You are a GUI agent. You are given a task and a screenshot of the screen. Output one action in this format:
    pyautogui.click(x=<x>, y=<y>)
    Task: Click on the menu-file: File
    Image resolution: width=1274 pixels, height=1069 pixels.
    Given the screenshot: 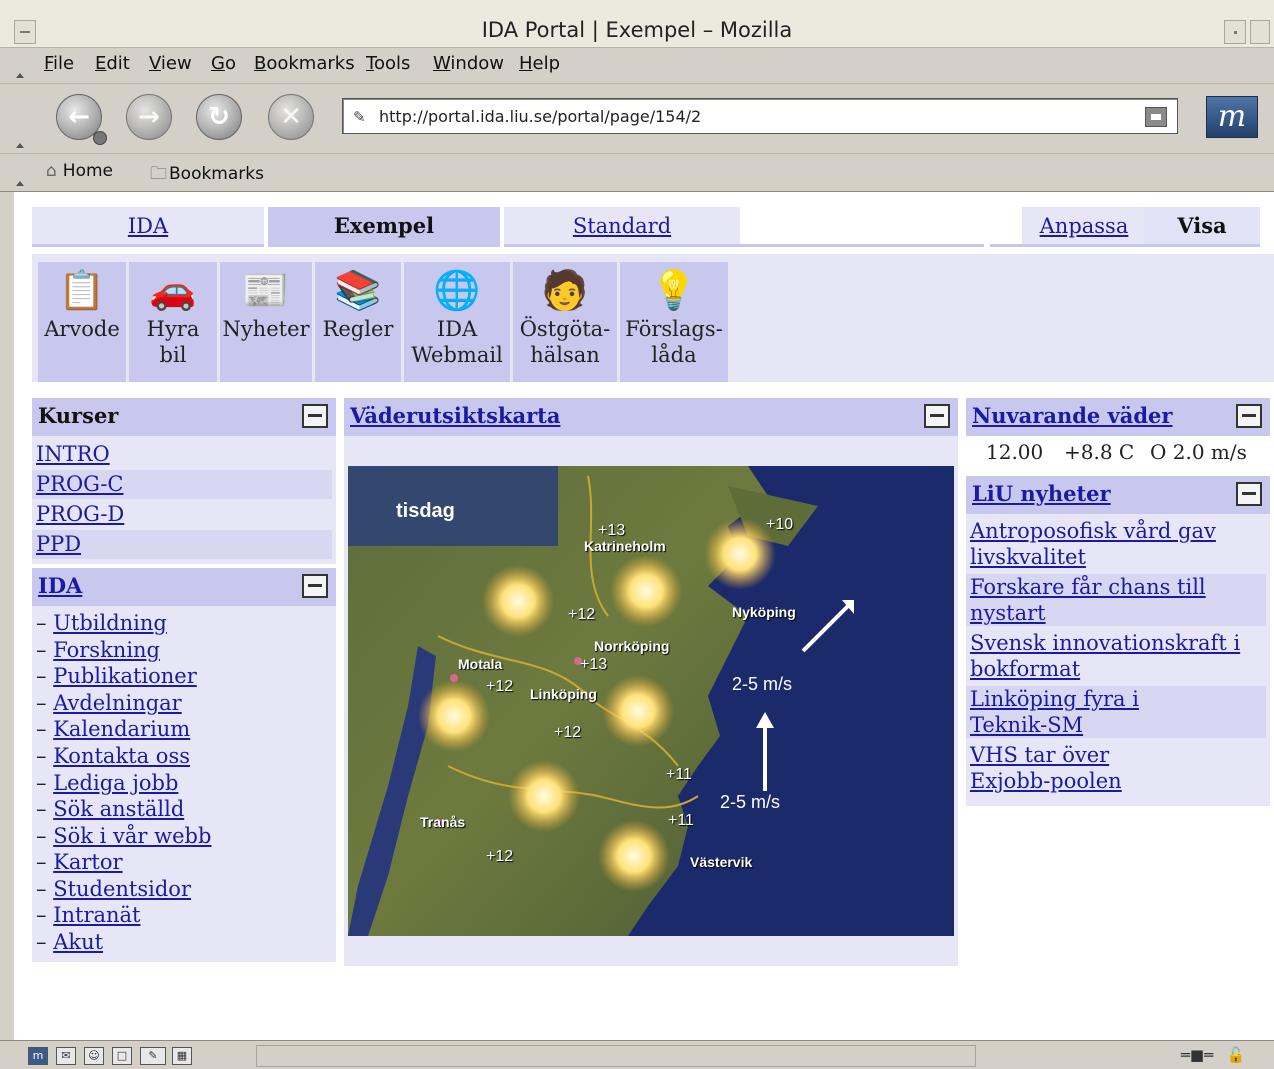 What is the action you would take?
    pyautogui.click(x=59, y=63)
    